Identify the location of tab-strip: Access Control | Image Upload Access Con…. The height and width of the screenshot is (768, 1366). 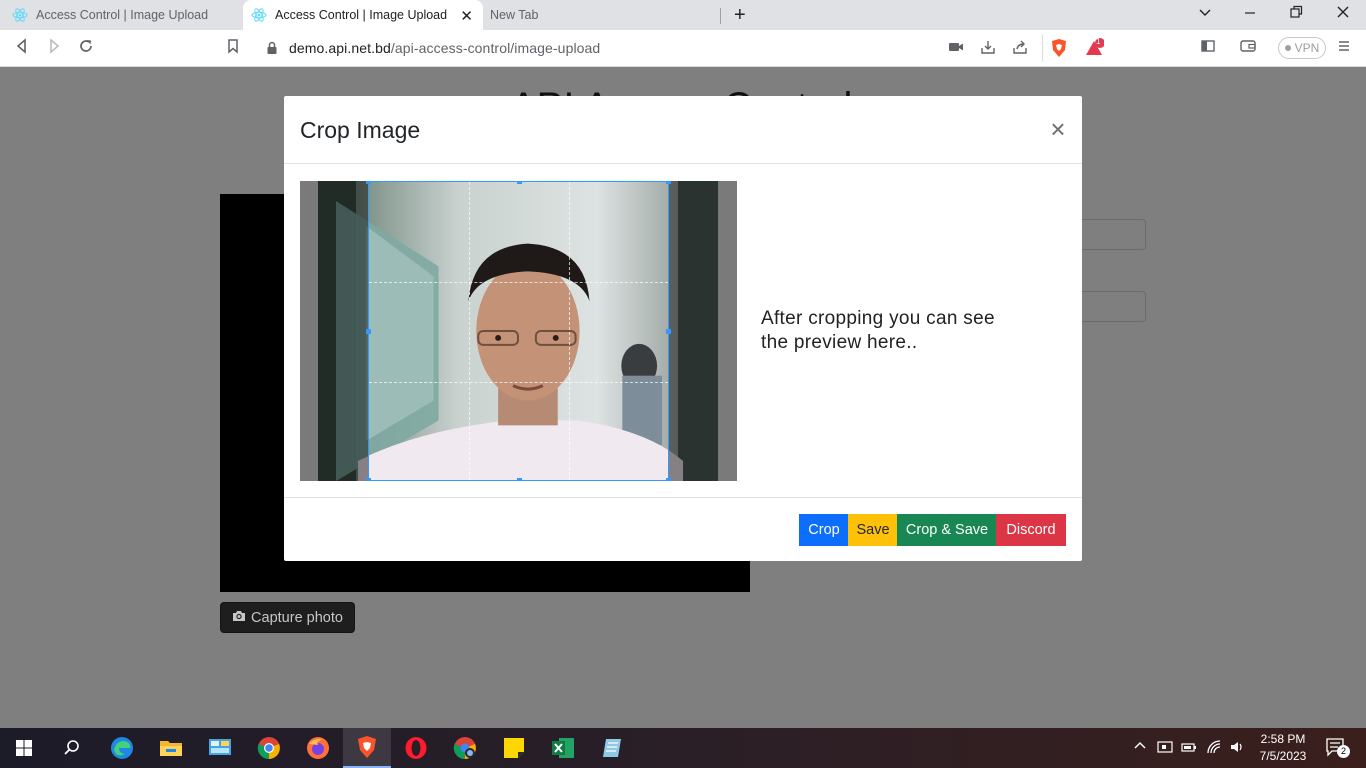
(683, 15).